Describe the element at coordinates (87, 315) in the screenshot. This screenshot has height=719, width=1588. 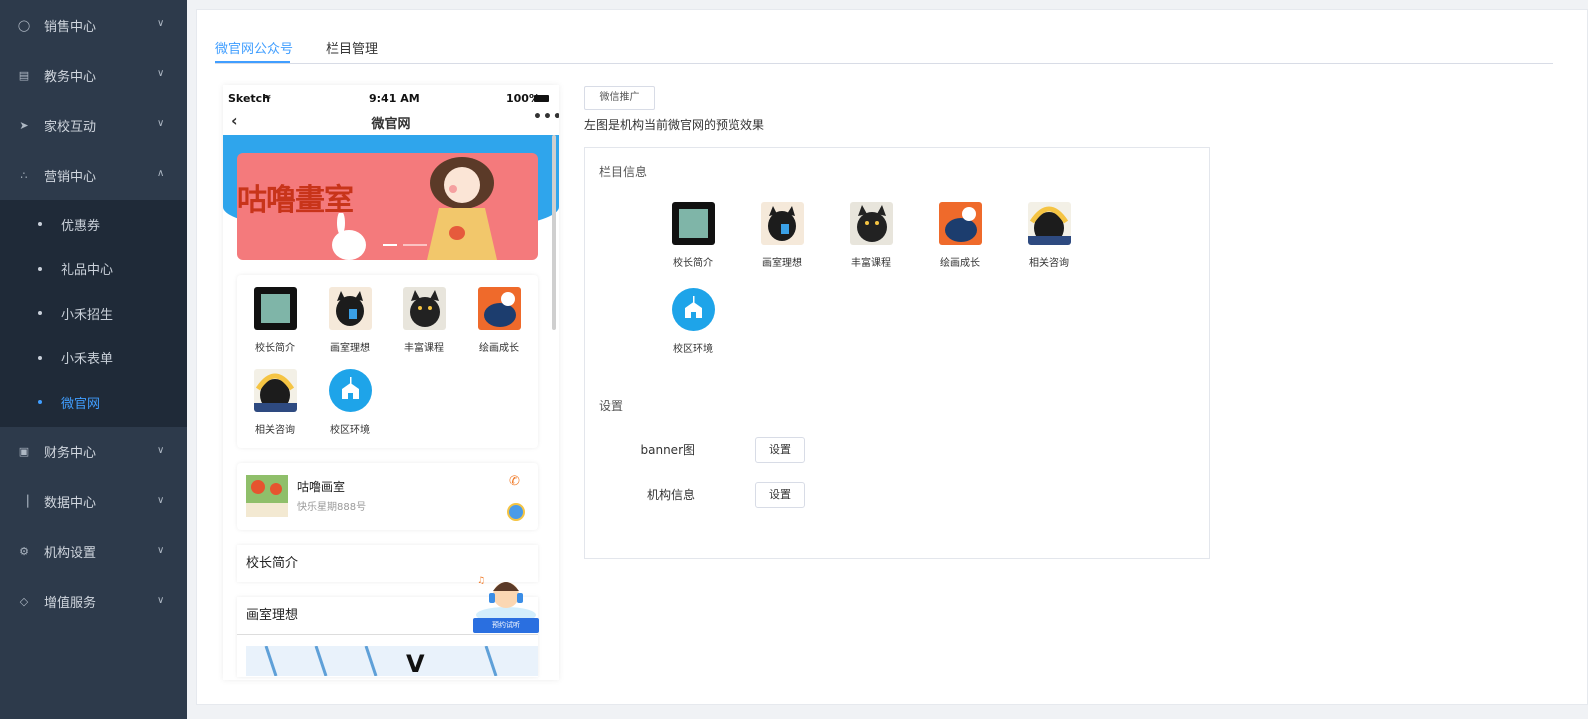
I see `submenu-label: 小禾招生` at that location.